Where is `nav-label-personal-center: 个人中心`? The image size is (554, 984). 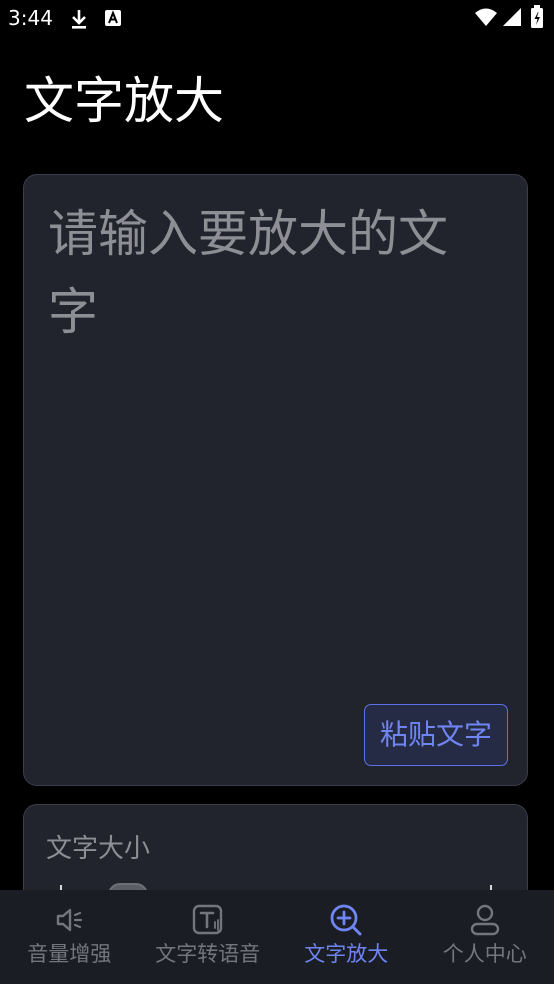 nav-label-personal-center: 个人中心 is located at coordinates (484, 954).